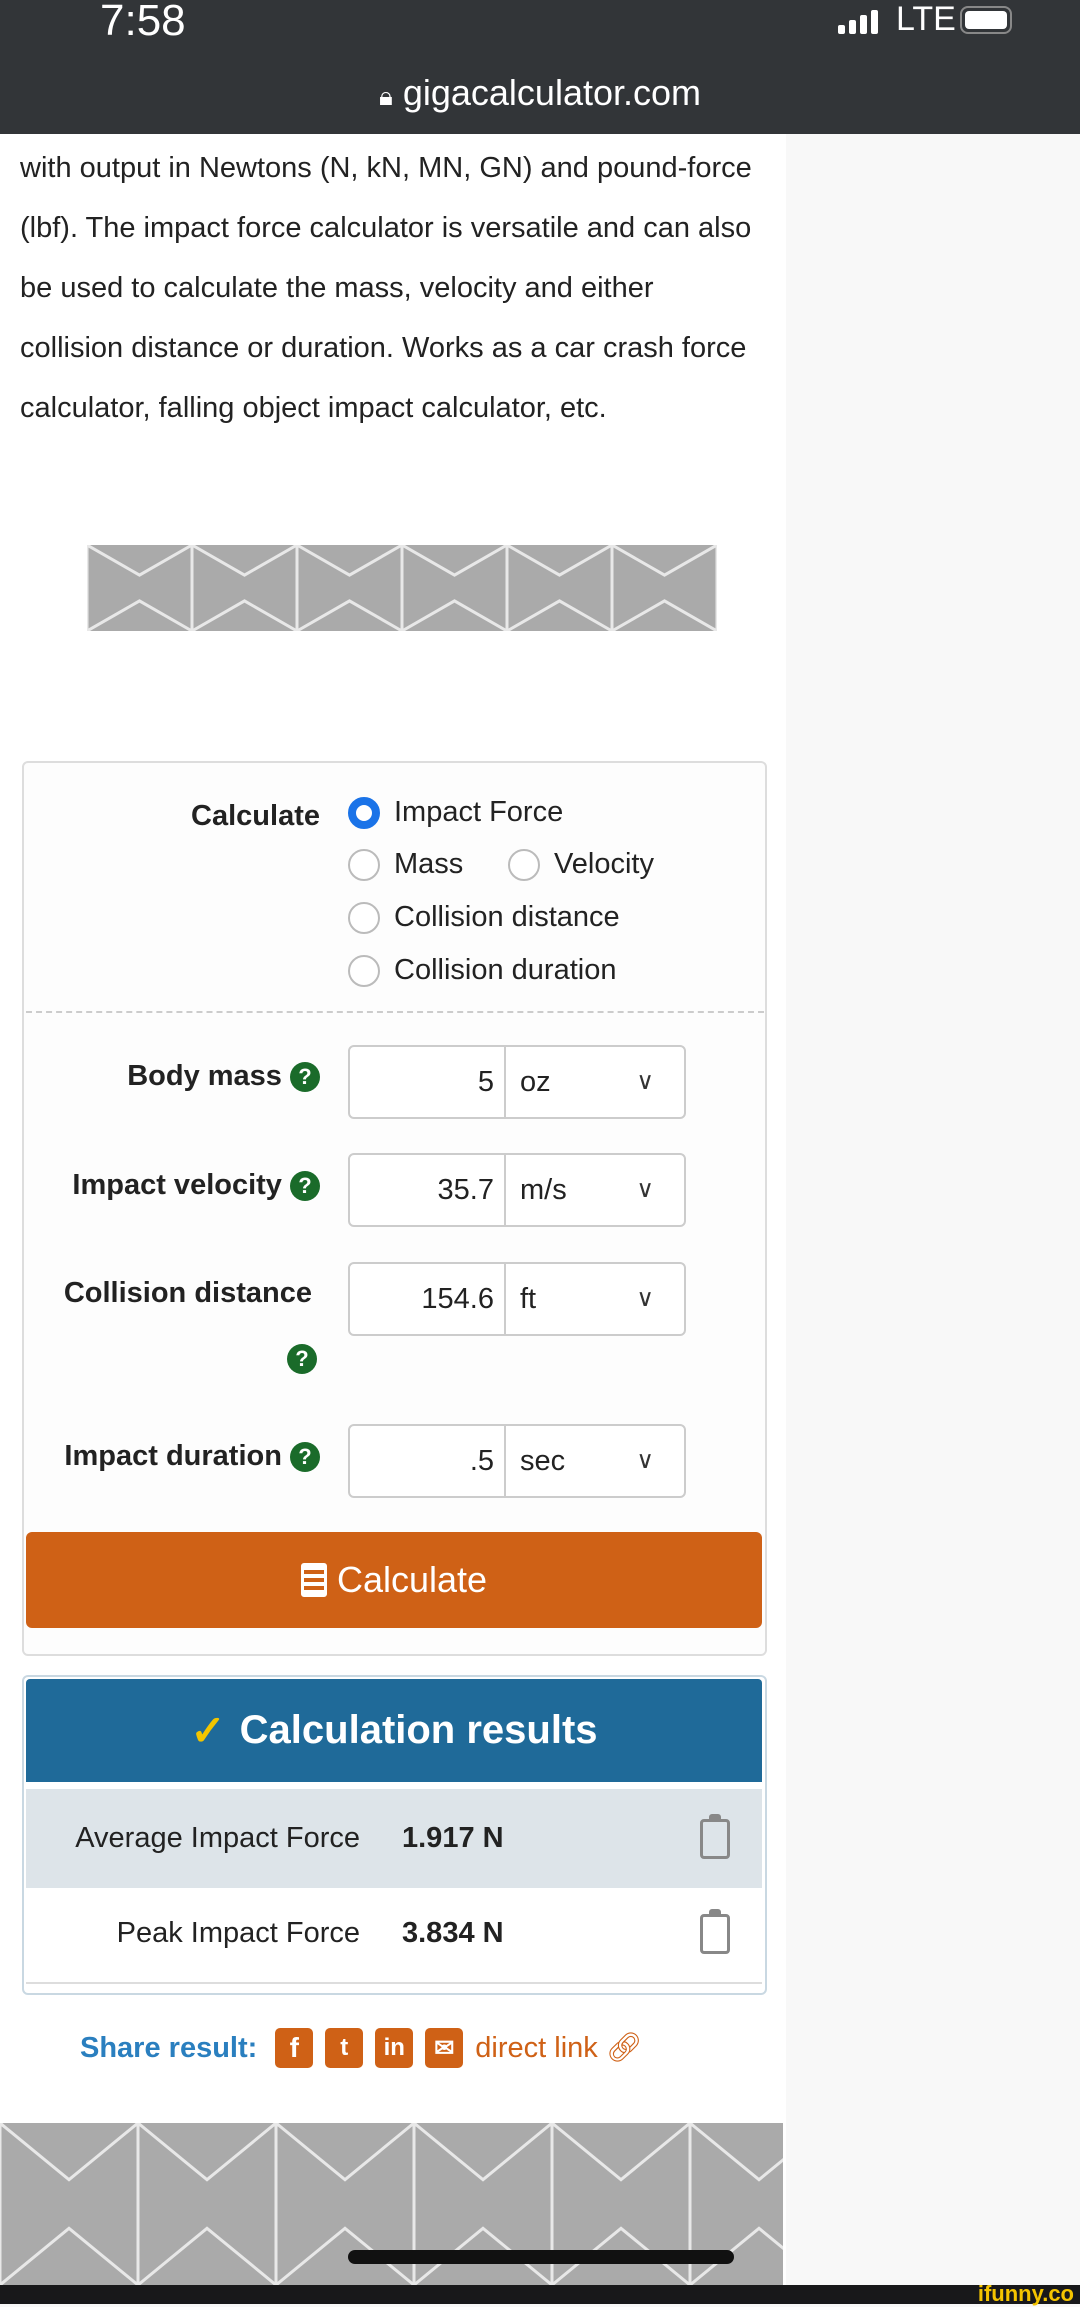 The image size is (1080, 2307). I want to click on impact-duration-label: Impact duration ?, so click(170, 1456).